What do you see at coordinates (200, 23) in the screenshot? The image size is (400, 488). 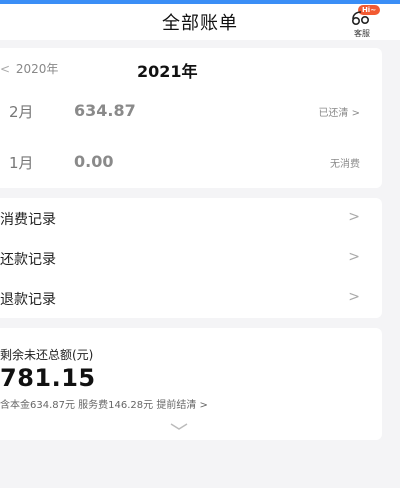 I see `page-title: 全部账单` at bounding box center [200, 23].